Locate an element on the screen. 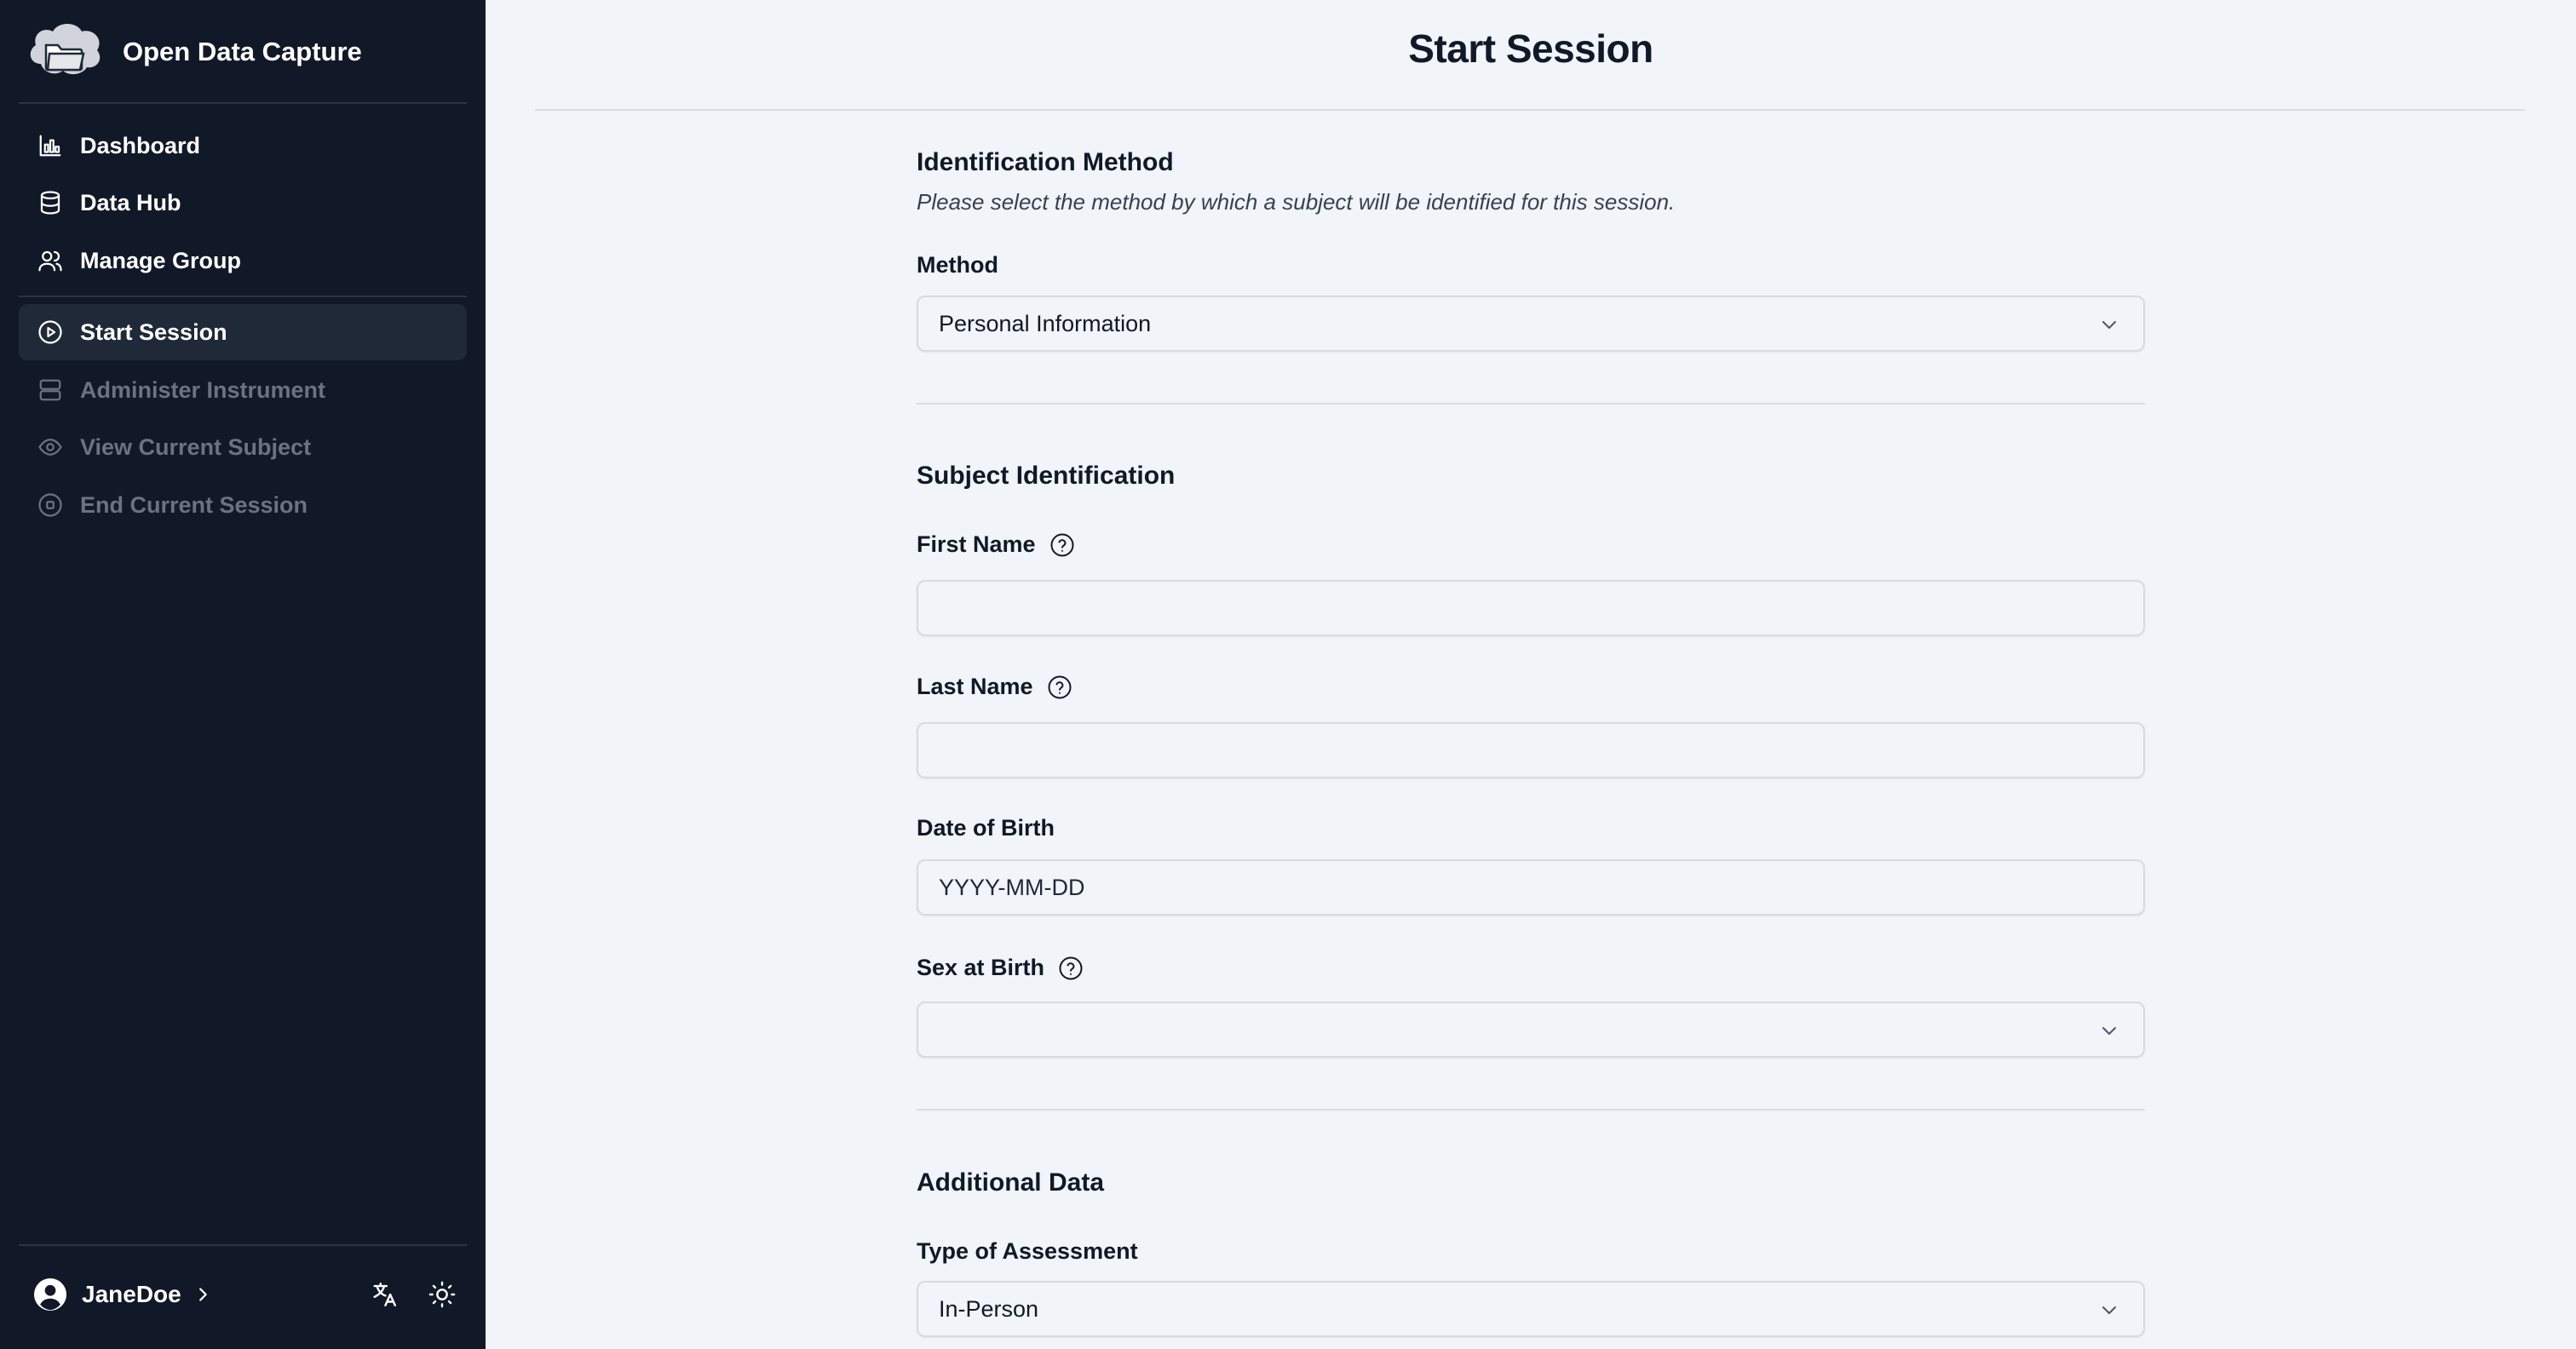 The height and width of the screenshot is (1349, 2576). first-name-label: First Name is located at coordinates (996, 545).